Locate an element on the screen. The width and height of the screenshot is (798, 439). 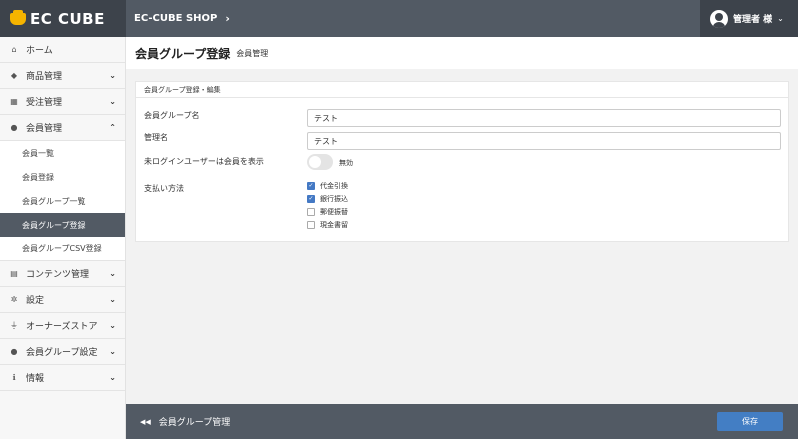
toggle-state-label: 無効 is located at coordinates (346, 163).